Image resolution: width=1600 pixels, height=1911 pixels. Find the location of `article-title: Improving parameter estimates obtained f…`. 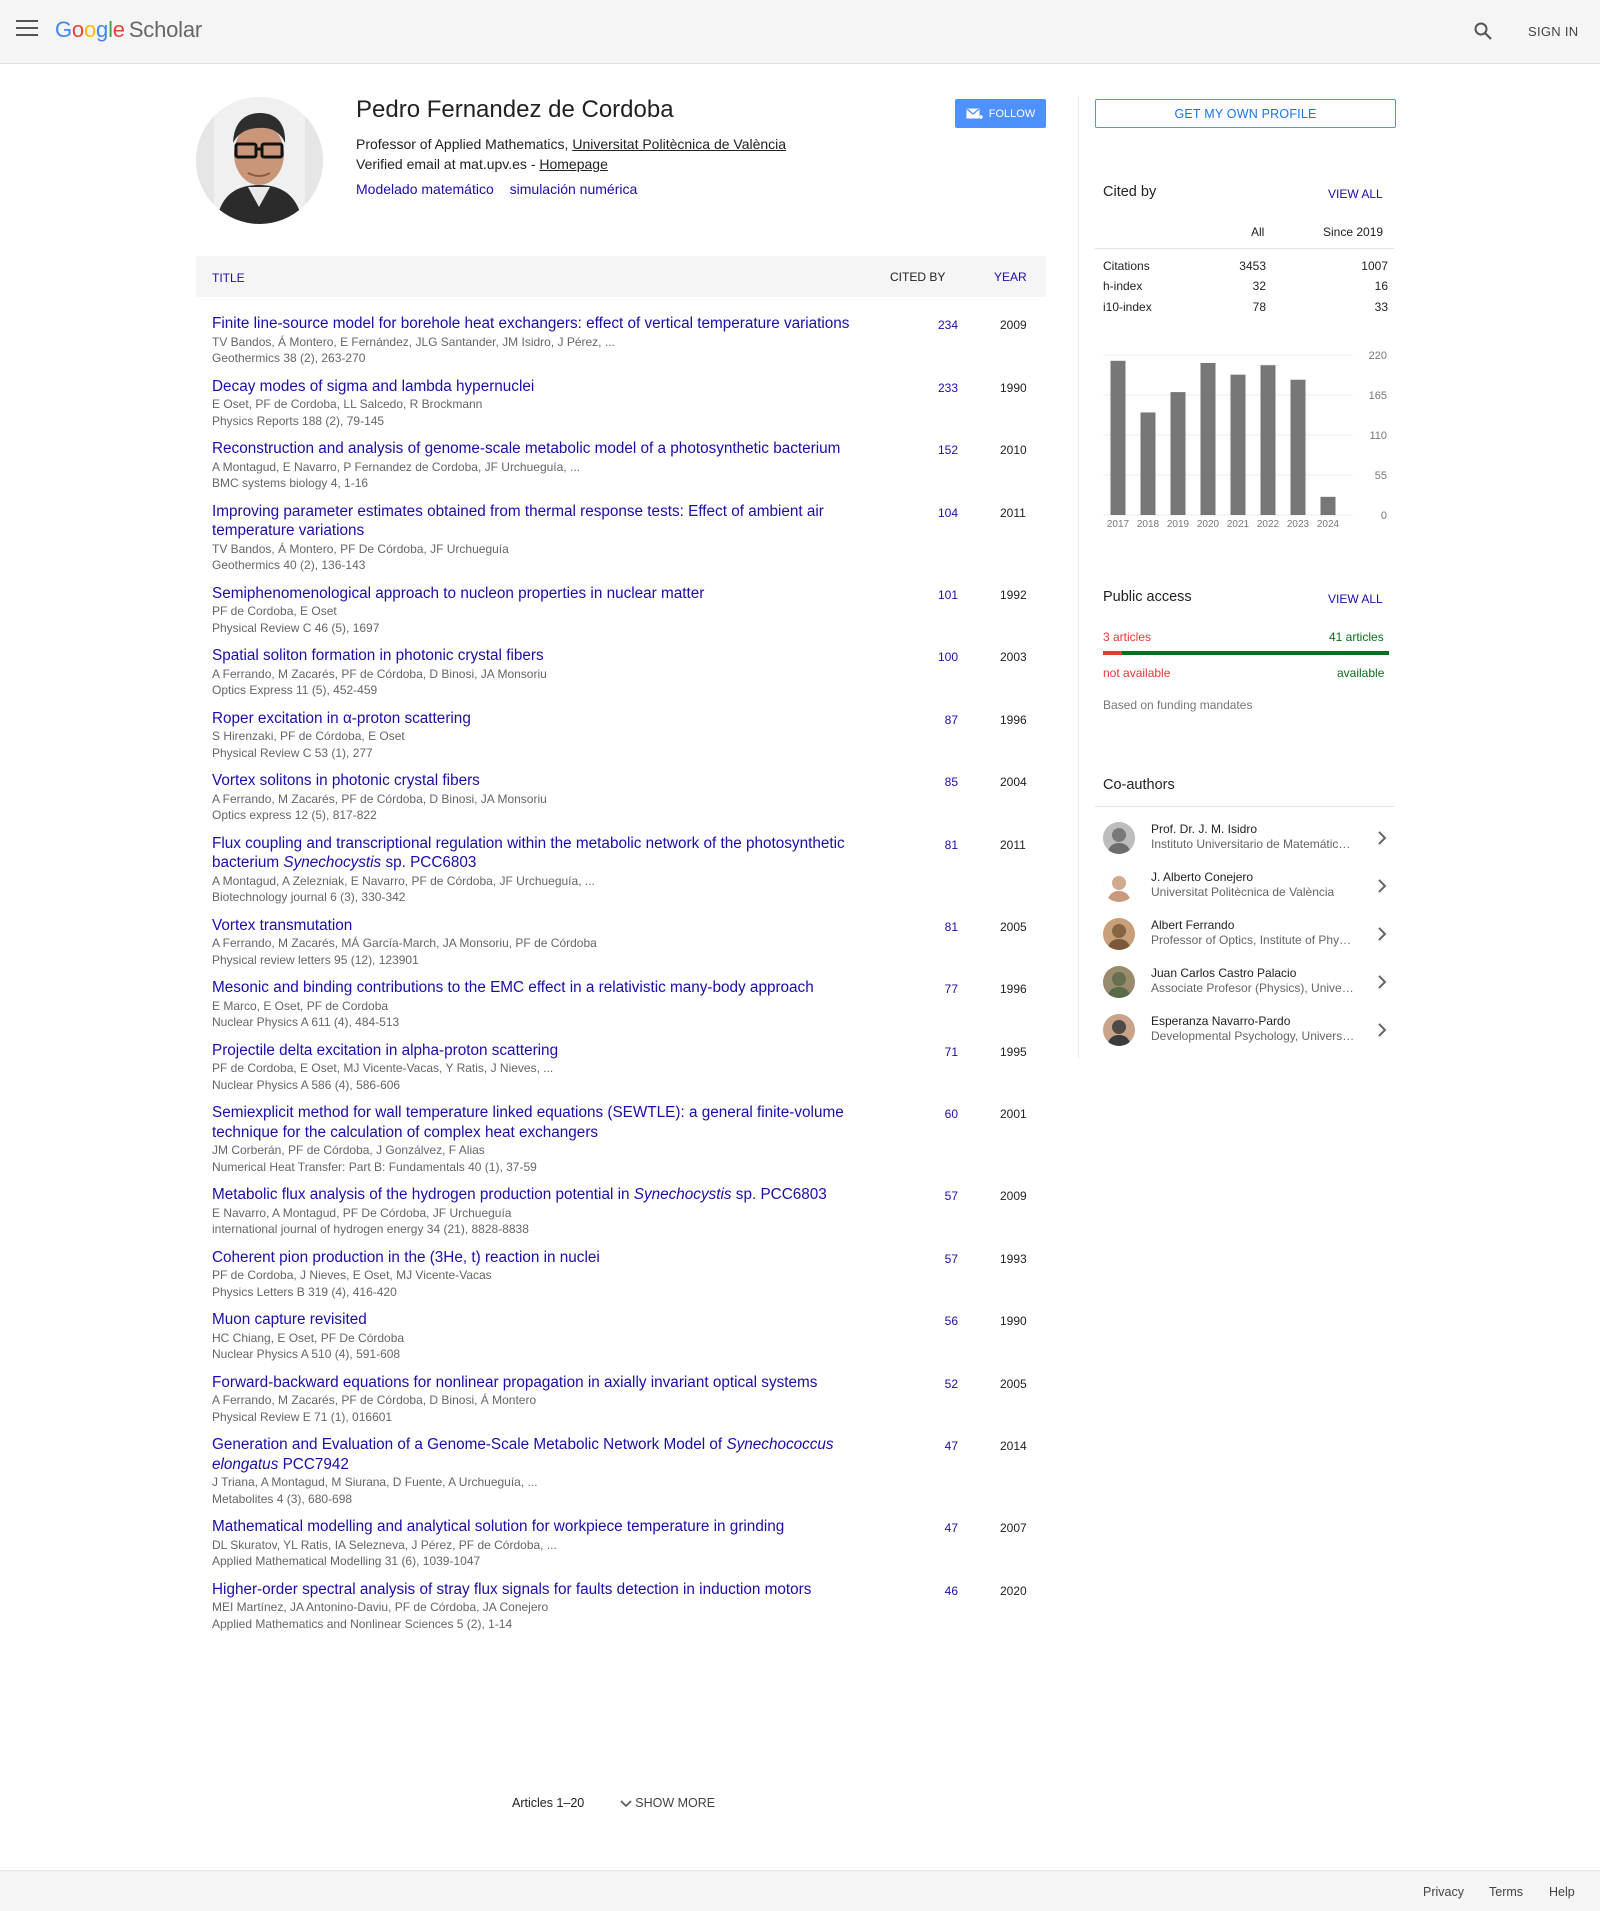

article-title: Improving parameter estimates obtained f… is located at coordinates (542, 521).